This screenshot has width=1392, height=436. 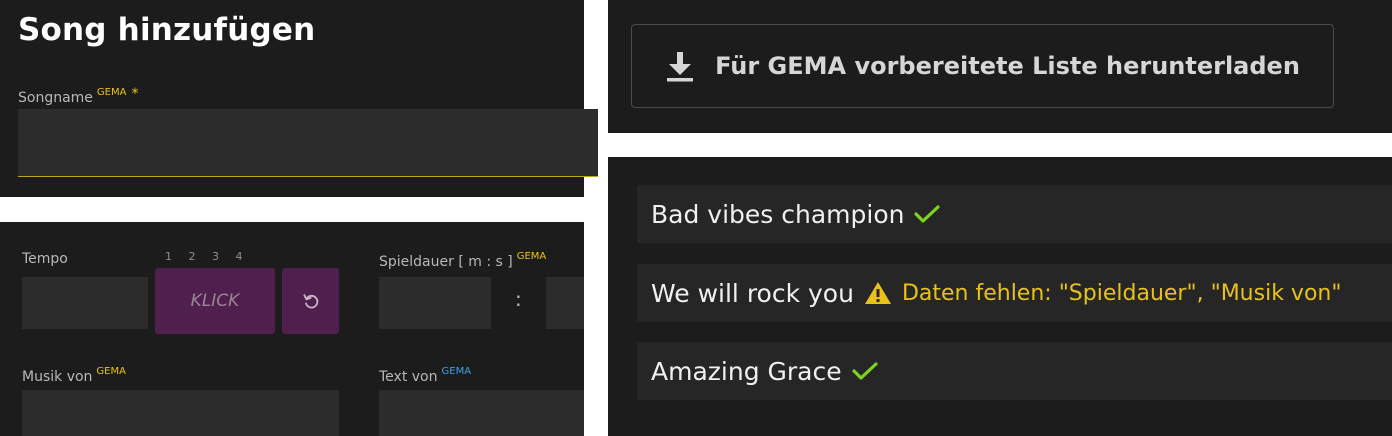 I want to click on text-von-input, so click(x=481, y=413).